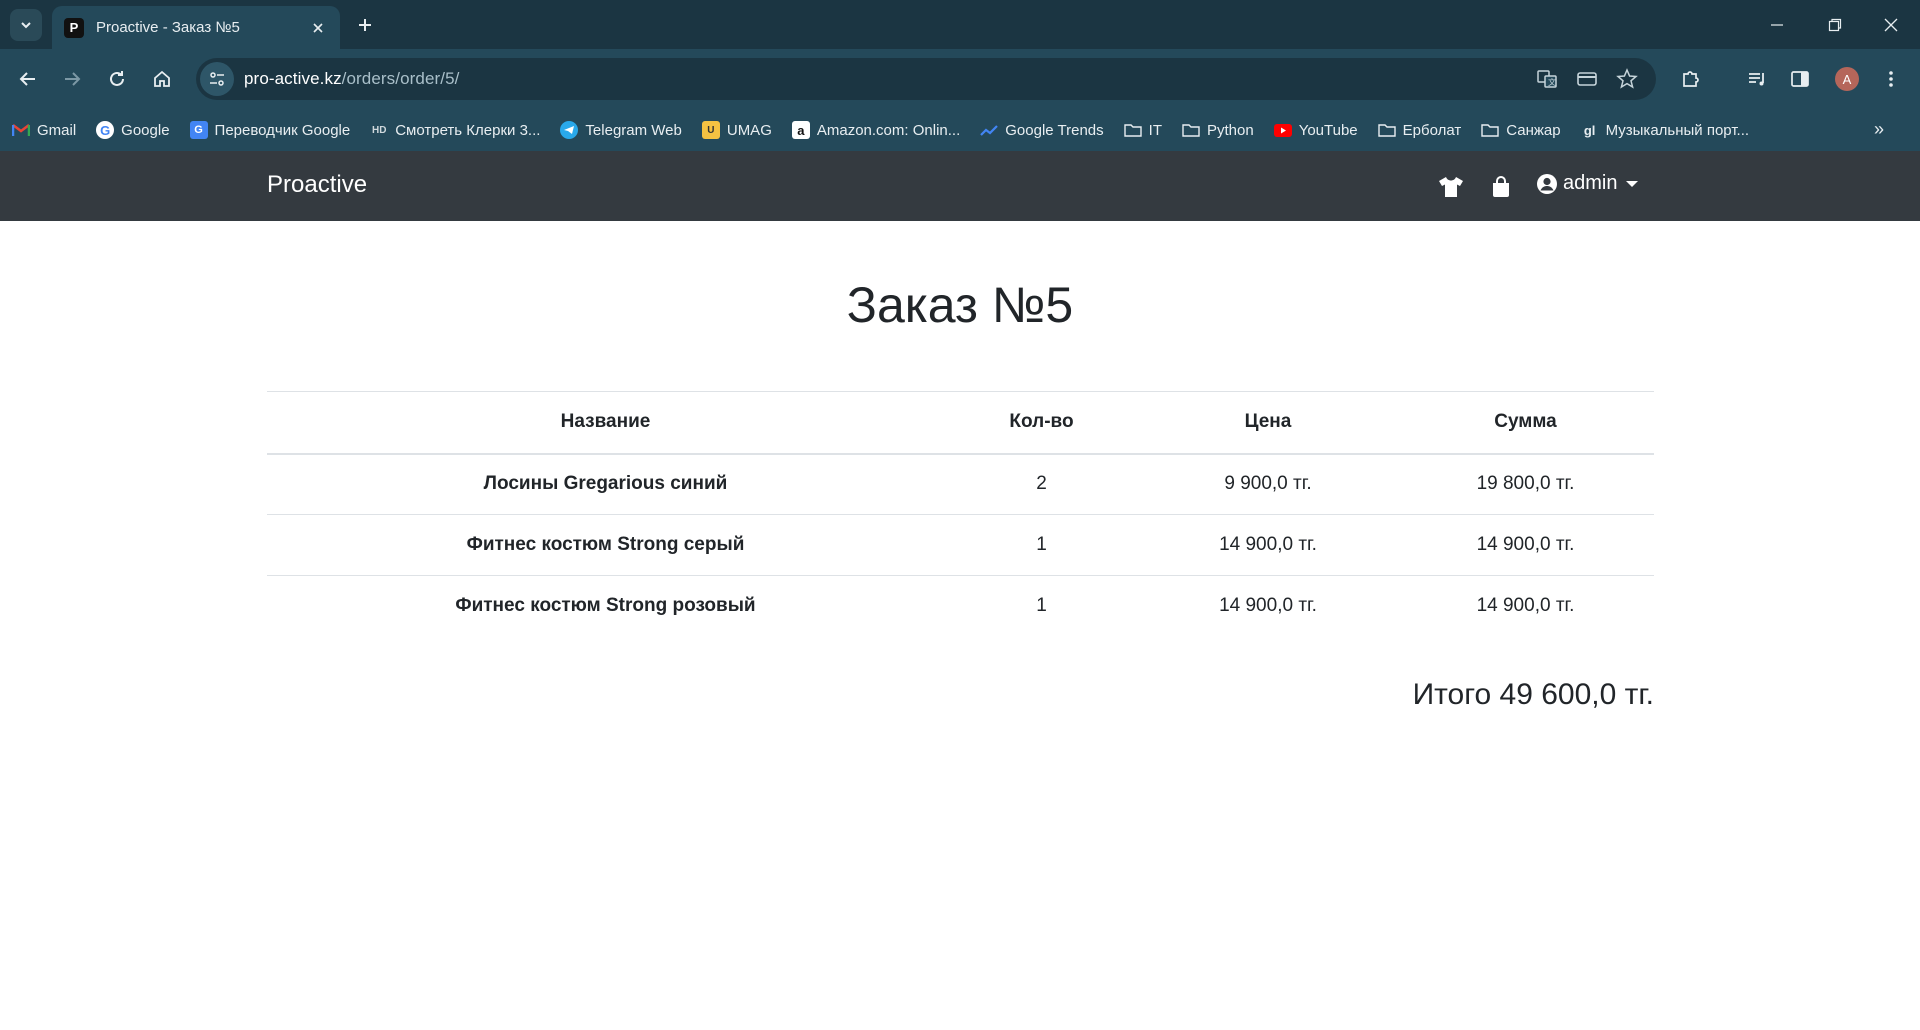  I want to click on translate-page-button: 文, so click(1547, 79).